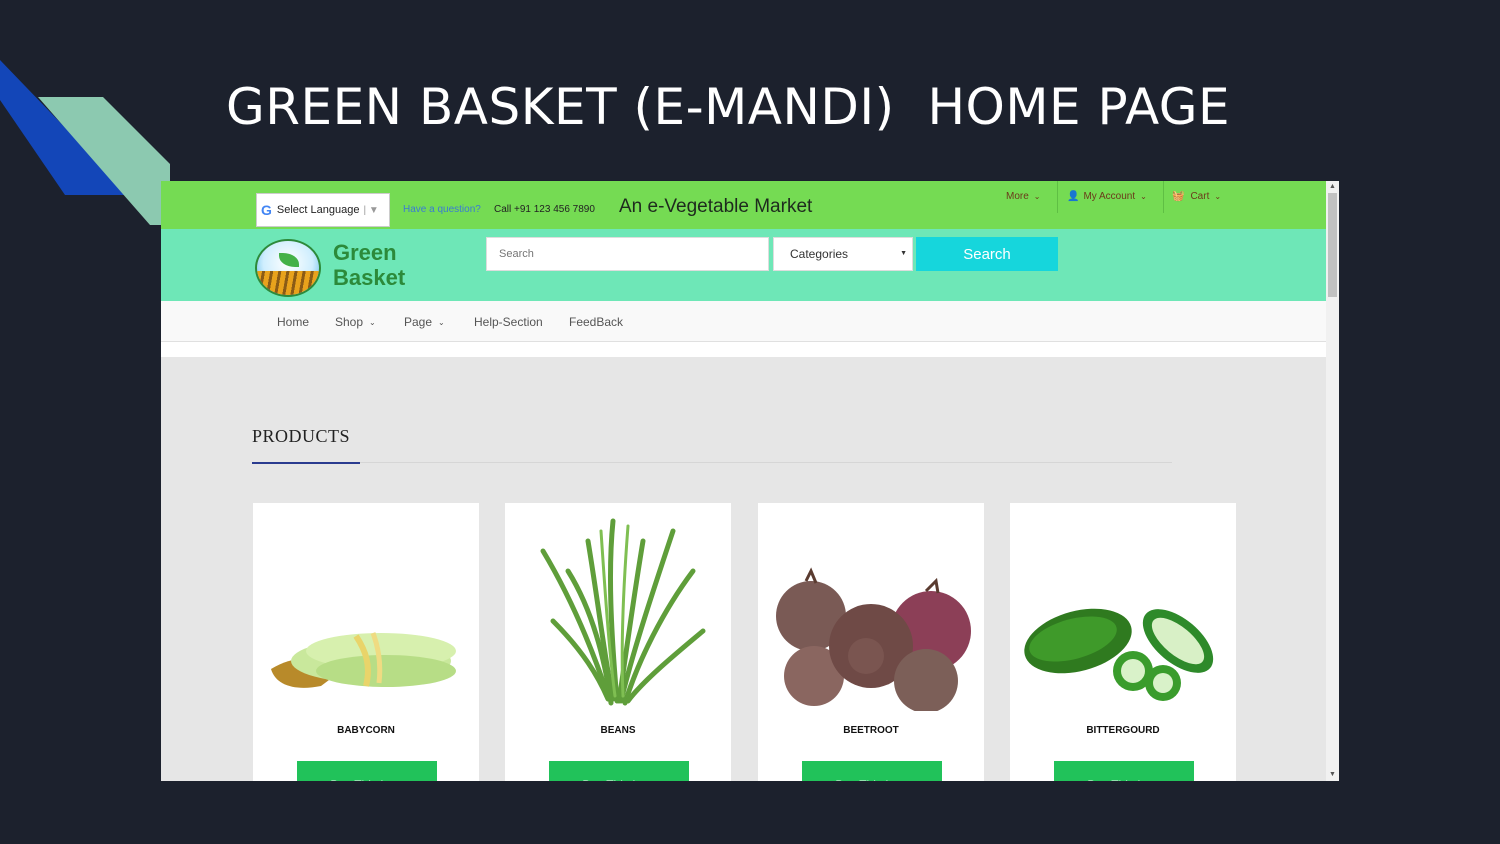 The width and height of the screenshot is (1500, 844). I want to click on product-name: BEETROOT, so click(871, 730).